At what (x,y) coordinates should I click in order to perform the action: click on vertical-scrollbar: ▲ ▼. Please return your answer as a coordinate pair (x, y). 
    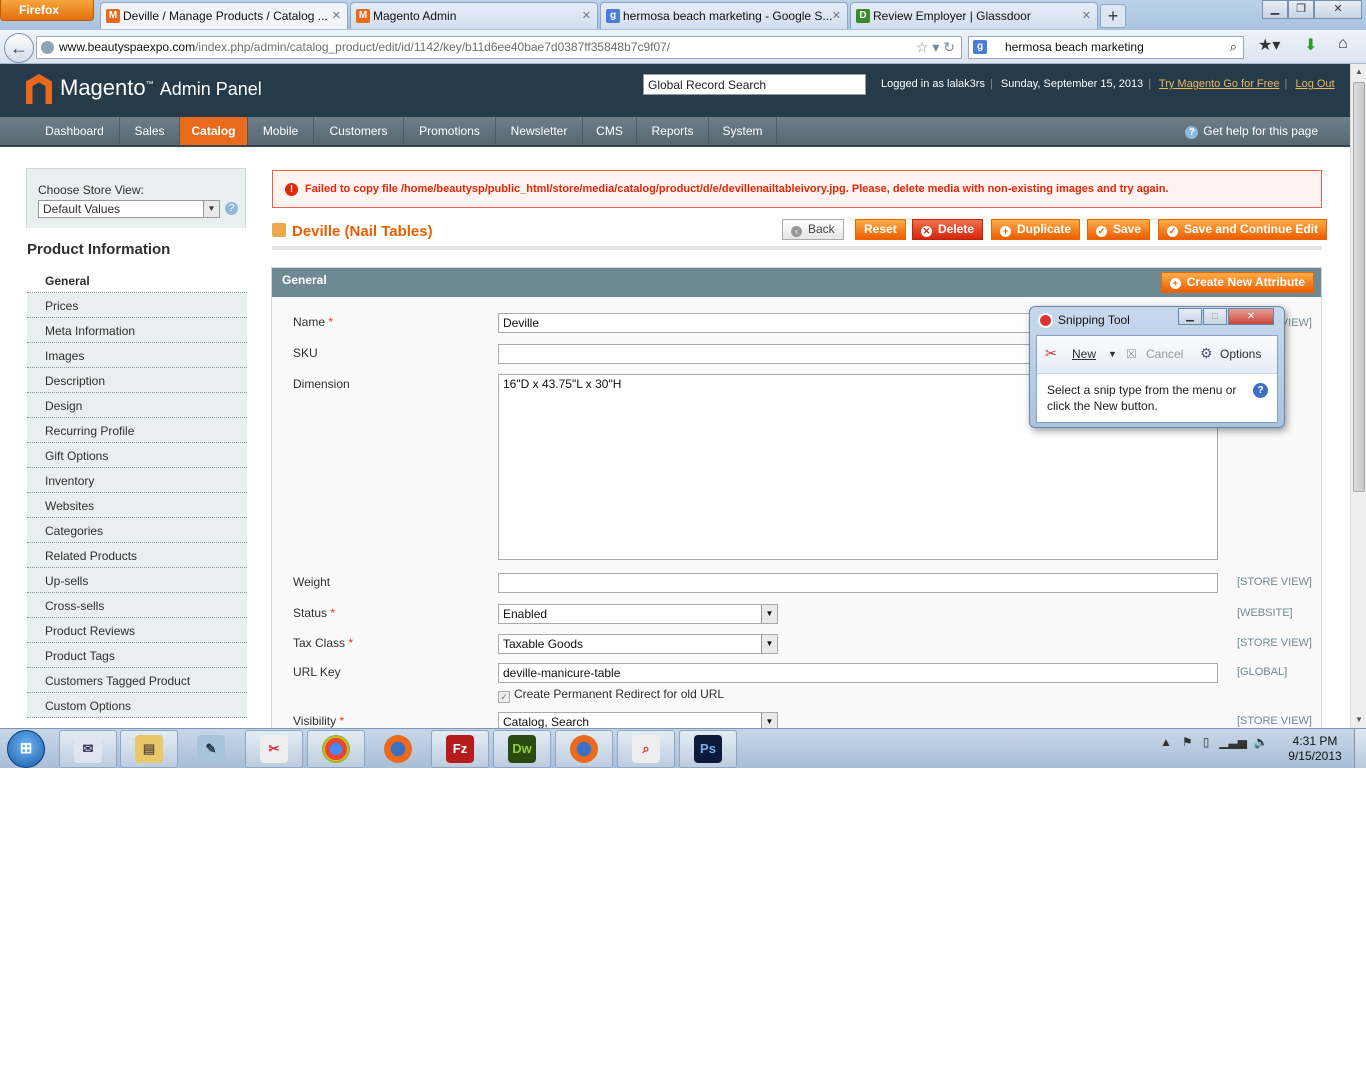
    Looking at the image, I should click on (1358, 396).